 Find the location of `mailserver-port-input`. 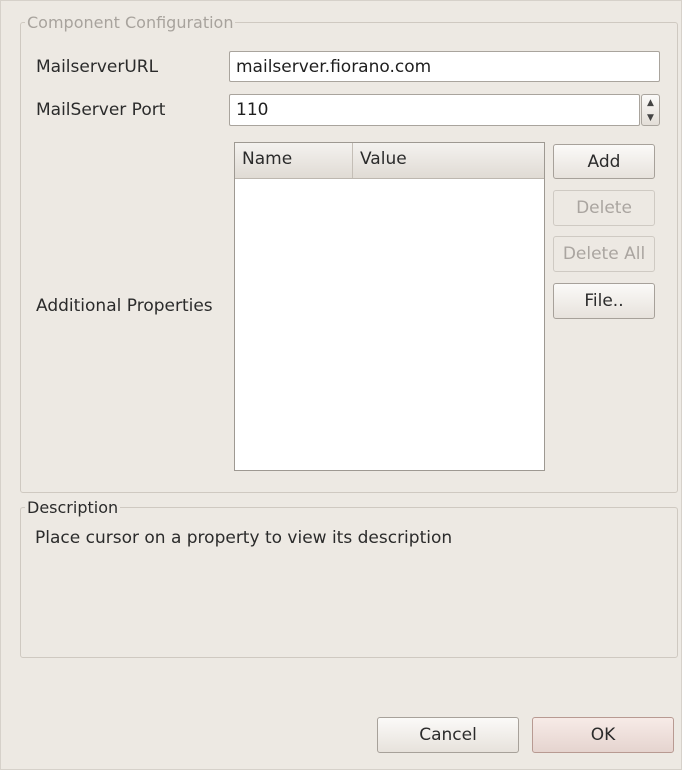

mailserver-port-input is located at coordinates (434, 110).